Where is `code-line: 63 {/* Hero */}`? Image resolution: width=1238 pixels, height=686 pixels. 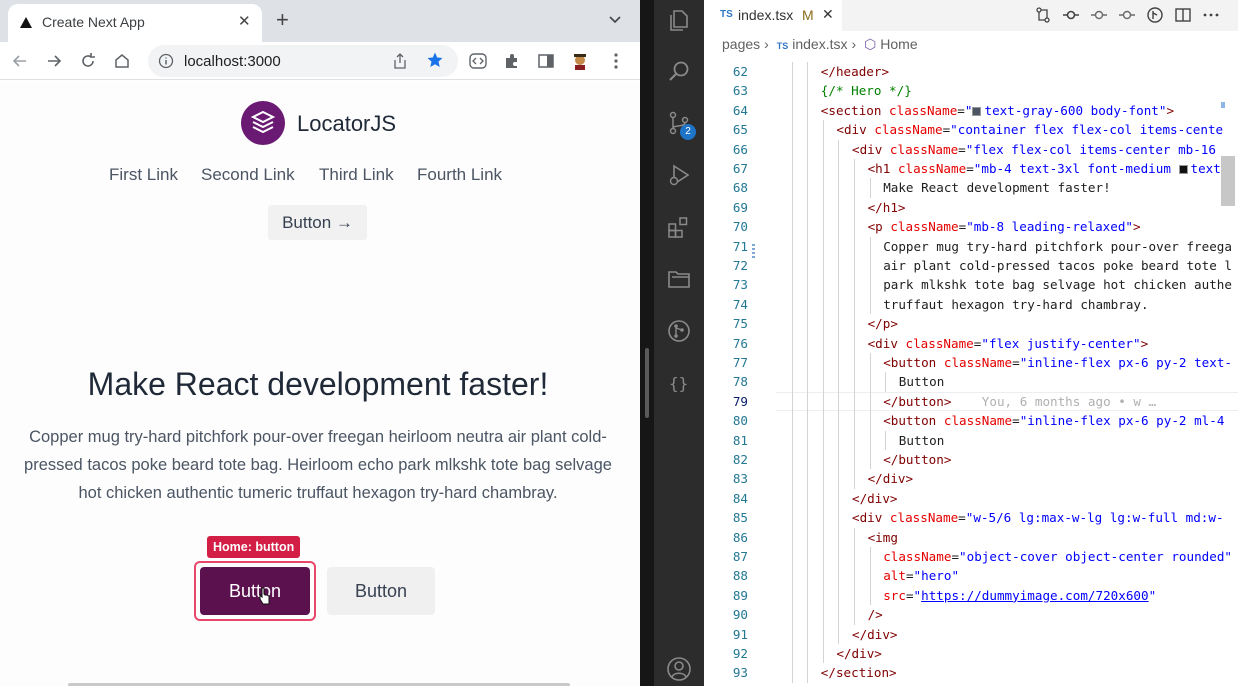
code-line: 63 {/* Hero */} is located at coordinates (971, 91).